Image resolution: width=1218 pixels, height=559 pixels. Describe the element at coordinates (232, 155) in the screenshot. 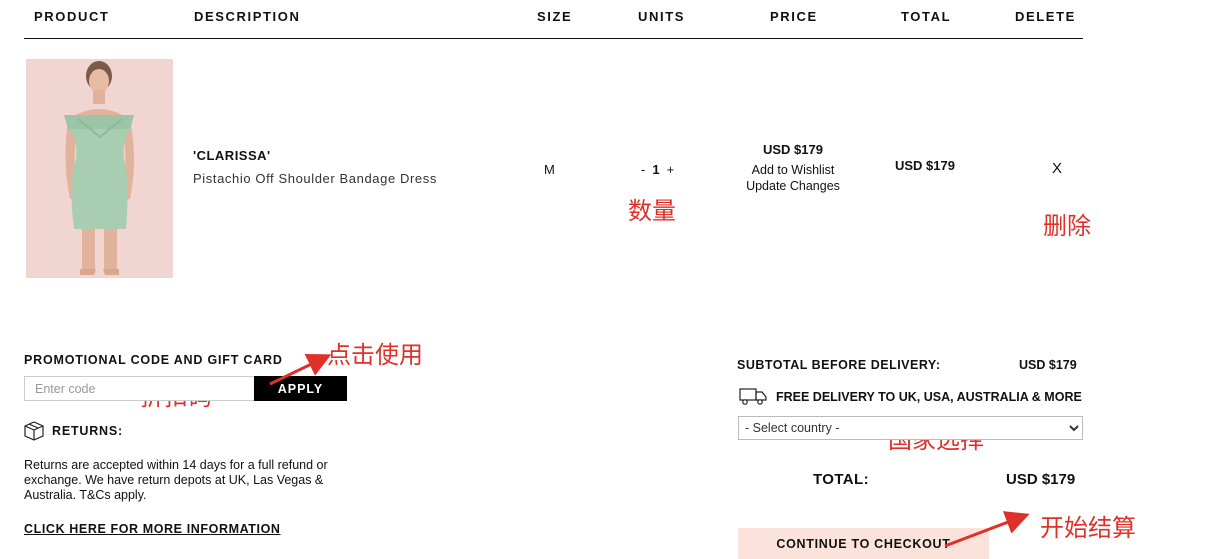

I see `product-name: 'CLARISSA'` at that location.